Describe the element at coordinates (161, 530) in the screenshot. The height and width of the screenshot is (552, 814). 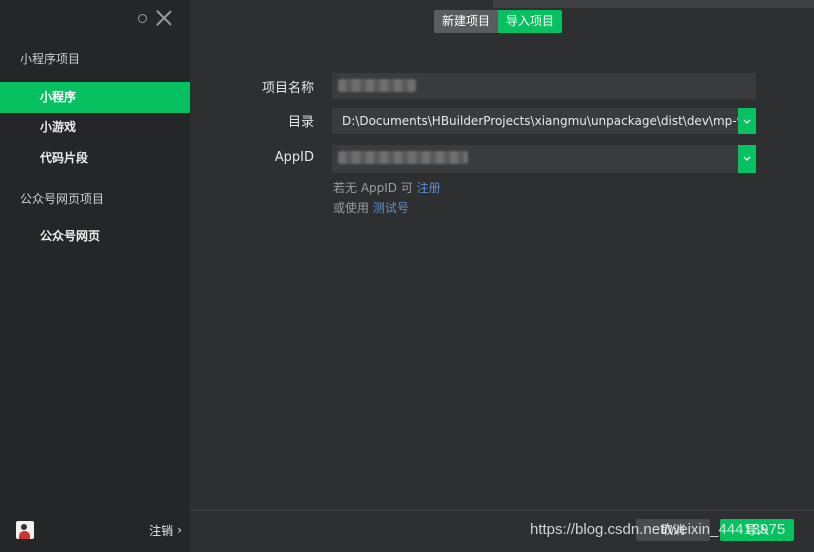
I see `logout-label: 注销` at that location.